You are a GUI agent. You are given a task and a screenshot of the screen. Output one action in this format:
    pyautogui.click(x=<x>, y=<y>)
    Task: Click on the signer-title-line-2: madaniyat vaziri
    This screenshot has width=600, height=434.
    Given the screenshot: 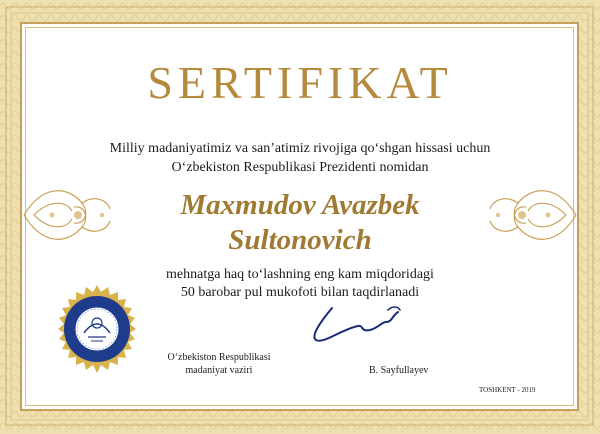 What is the action you would take?
    pyautogui.click(x=219, y=370)
    